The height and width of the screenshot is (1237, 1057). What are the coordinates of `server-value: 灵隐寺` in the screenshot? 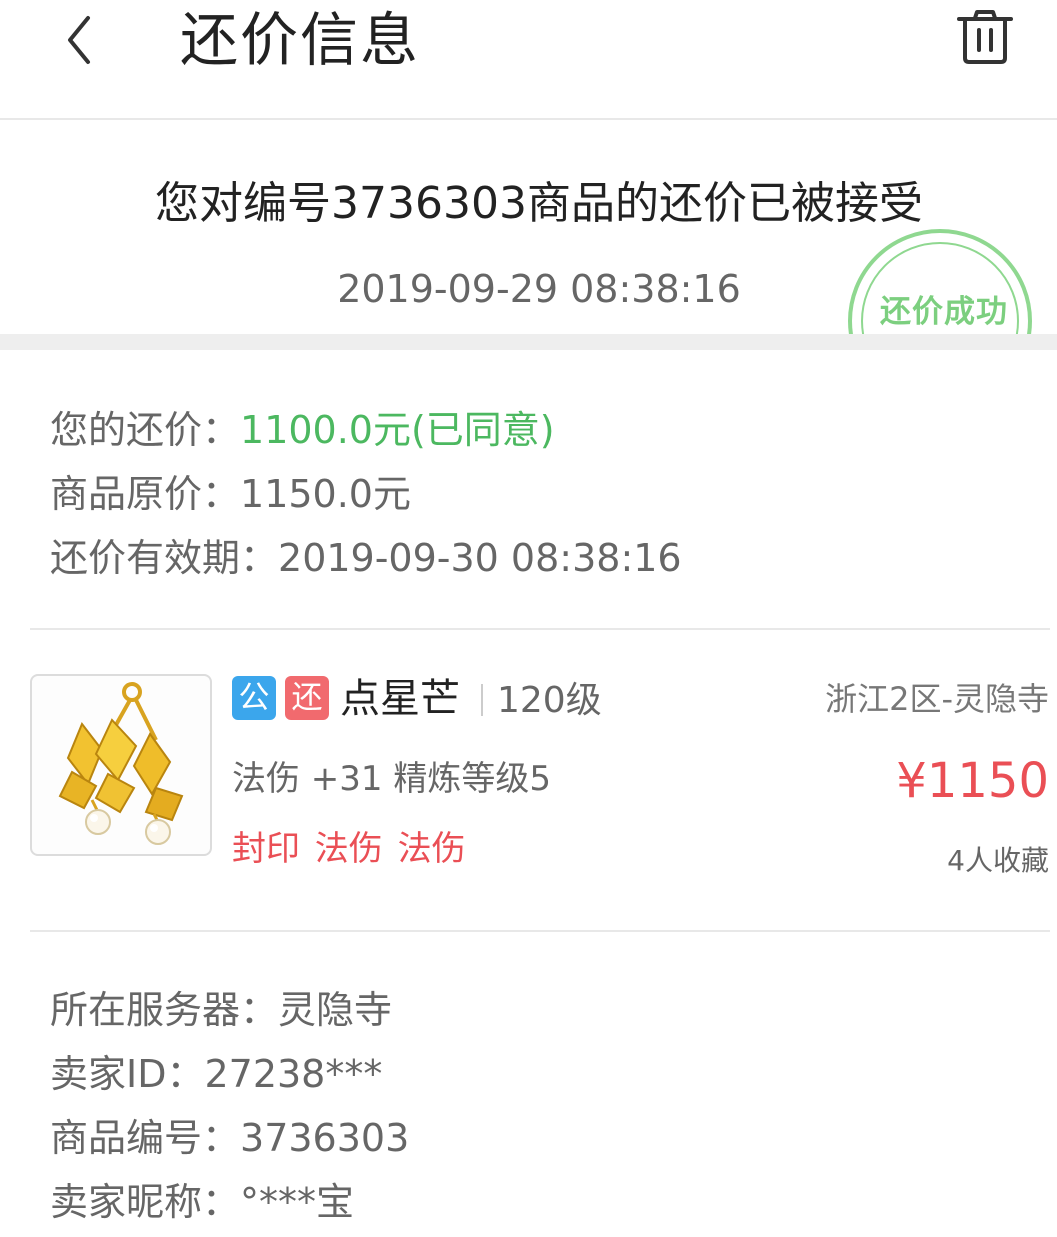 It's located at (335, 1010).